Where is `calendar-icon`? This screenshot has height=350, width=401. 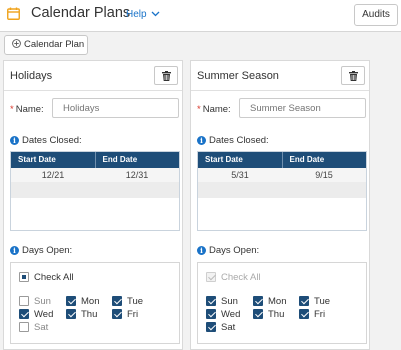 calendar-icon is located at coordinates (13, 13).